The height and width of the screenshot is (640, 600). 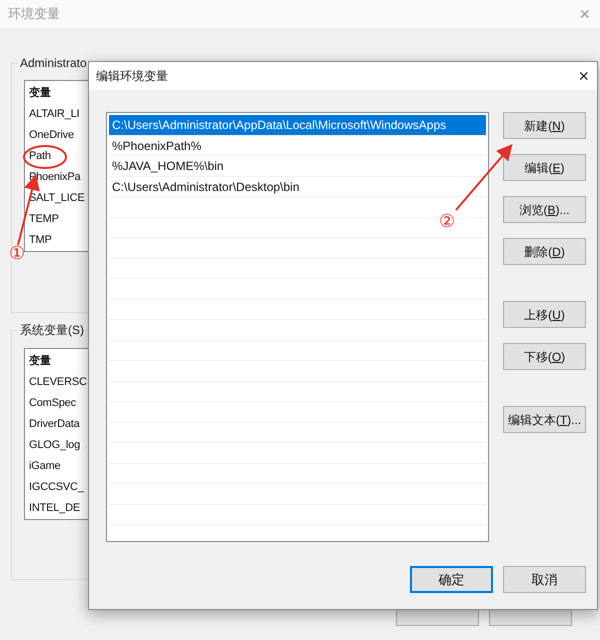 I want to click on action-button: 下移(O), so click(x=544, y=356).